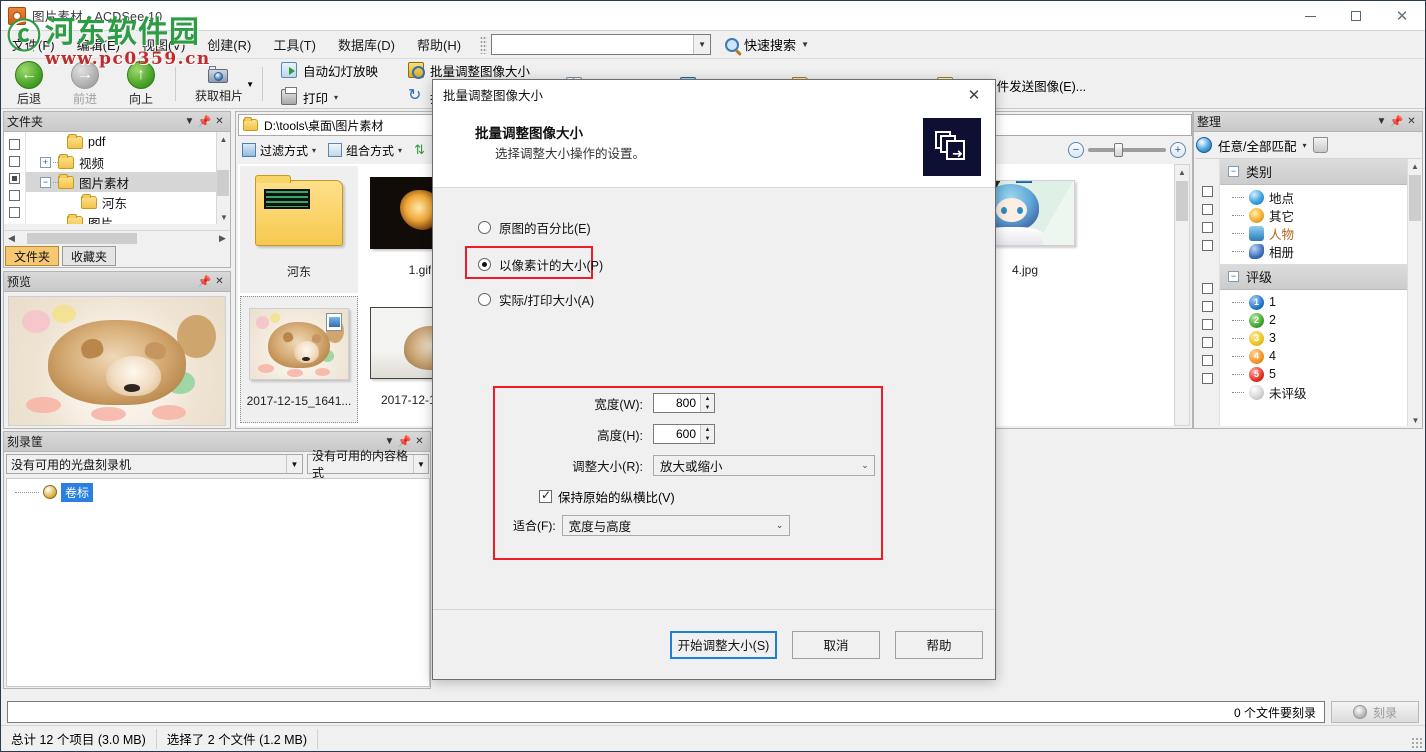  What do you see at coordinates (1118, 150) in the screenshot?
I see `zoom-slider-thumb` at bounding box center [1118, 150].